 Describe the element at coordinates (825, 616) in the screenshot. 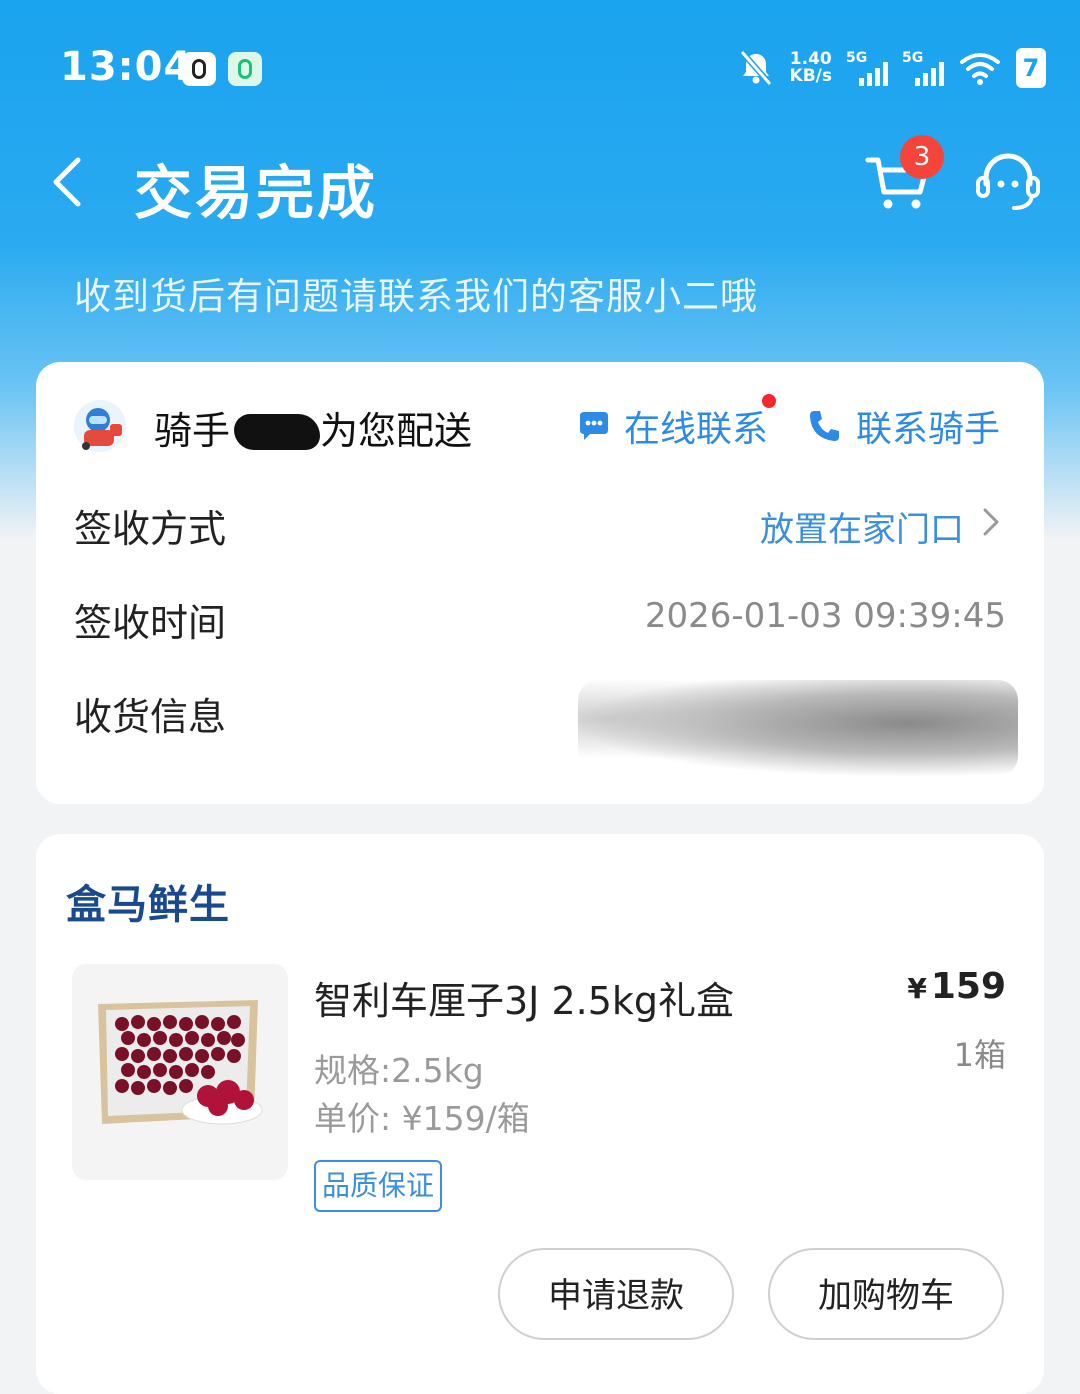

I see `sign-time-value: 2026-01-03 09:39:45` at that location.